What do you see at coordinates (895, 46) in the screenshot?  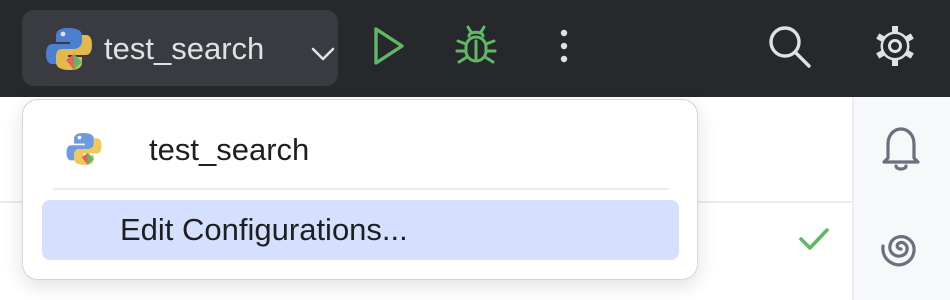 I see `gear-icon` at bounding box center [895, 46].